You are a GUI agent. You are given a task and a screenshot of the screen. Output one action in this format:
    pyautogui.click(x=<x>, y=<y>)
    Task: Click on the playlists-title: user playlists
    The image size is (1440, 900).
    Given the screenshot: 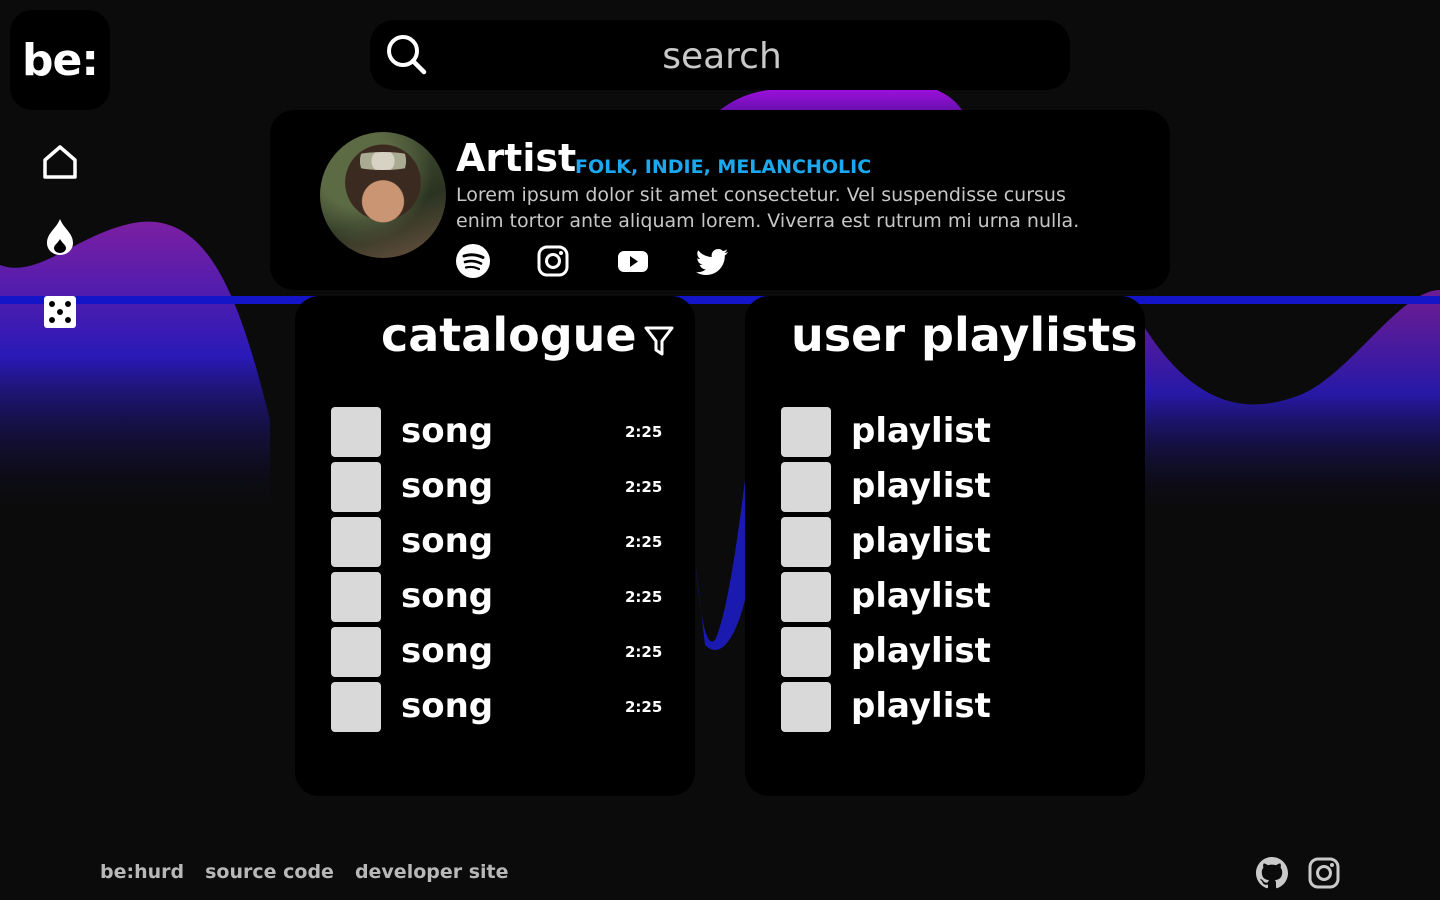 What is the action you would take?
    pyautogui.click(x=964, y=335)
    